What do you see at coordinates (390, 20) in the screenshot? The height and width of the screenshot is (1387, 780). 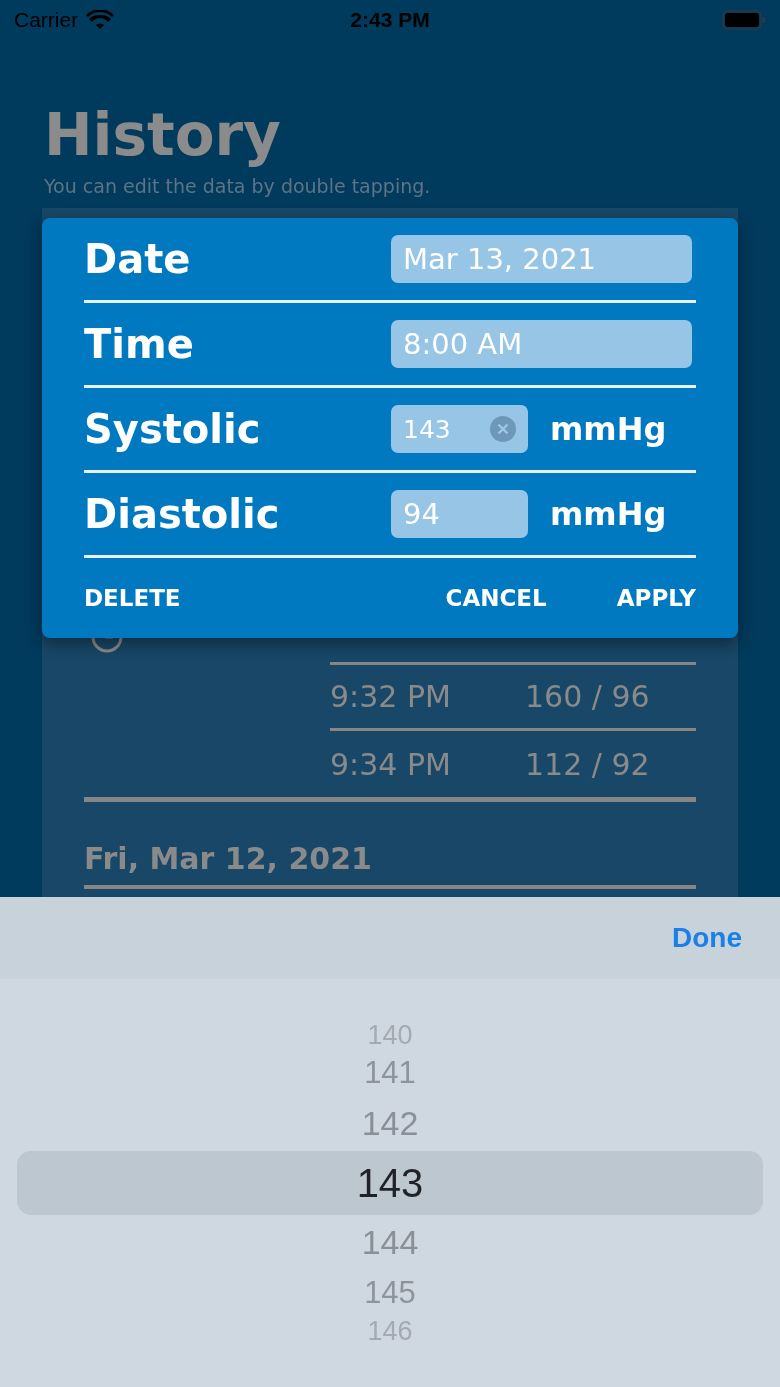 I see `status-time: 2:43 PM` at bounding box center [390, 20].